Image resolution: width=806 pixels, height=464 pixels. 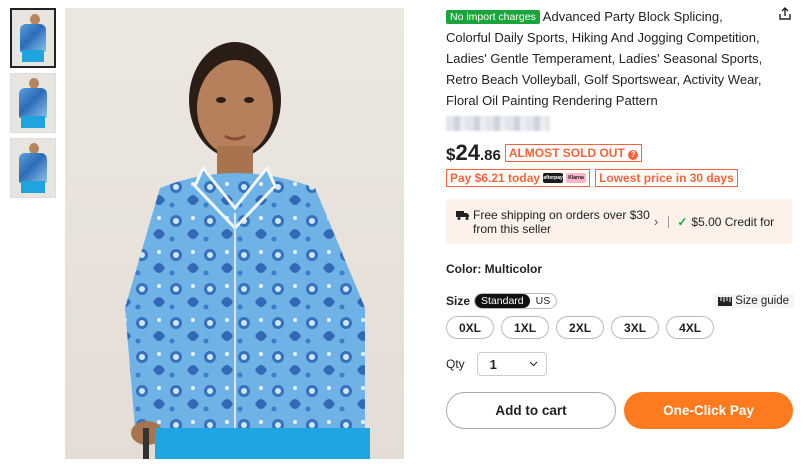 I want to click on afterpay-logo-icon: afterpay, so click(x=553, y=178).